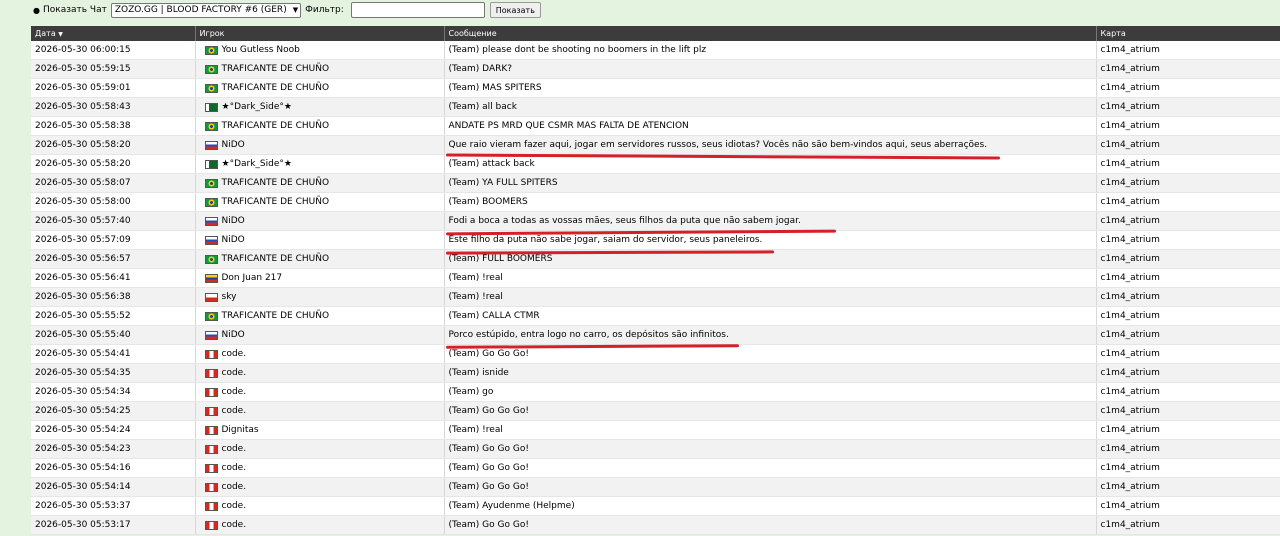 This screenshot has height=536, width=1280. Describe the element at coordinates (769, 297) in the screenshot. I see `cell-message: (Team) !real` at that location.